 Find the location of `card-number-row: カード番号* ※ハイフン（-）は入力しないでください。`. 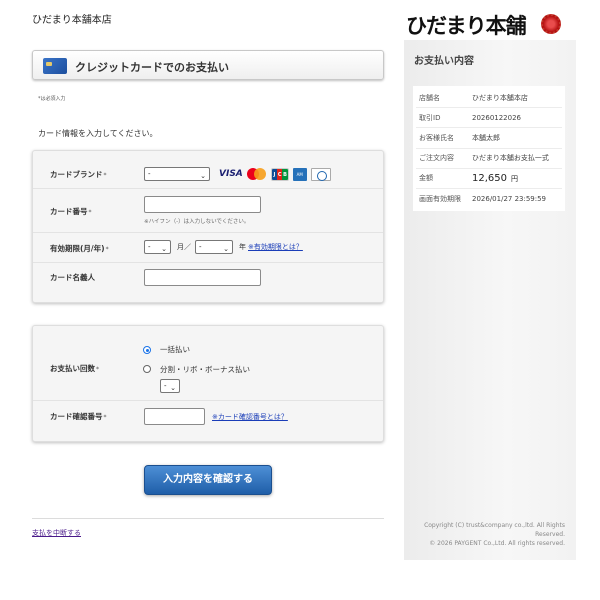

card-number-row: カード番号* ※ハイフン（-）は入力しないでください。 is located at coordinates (208, 211).